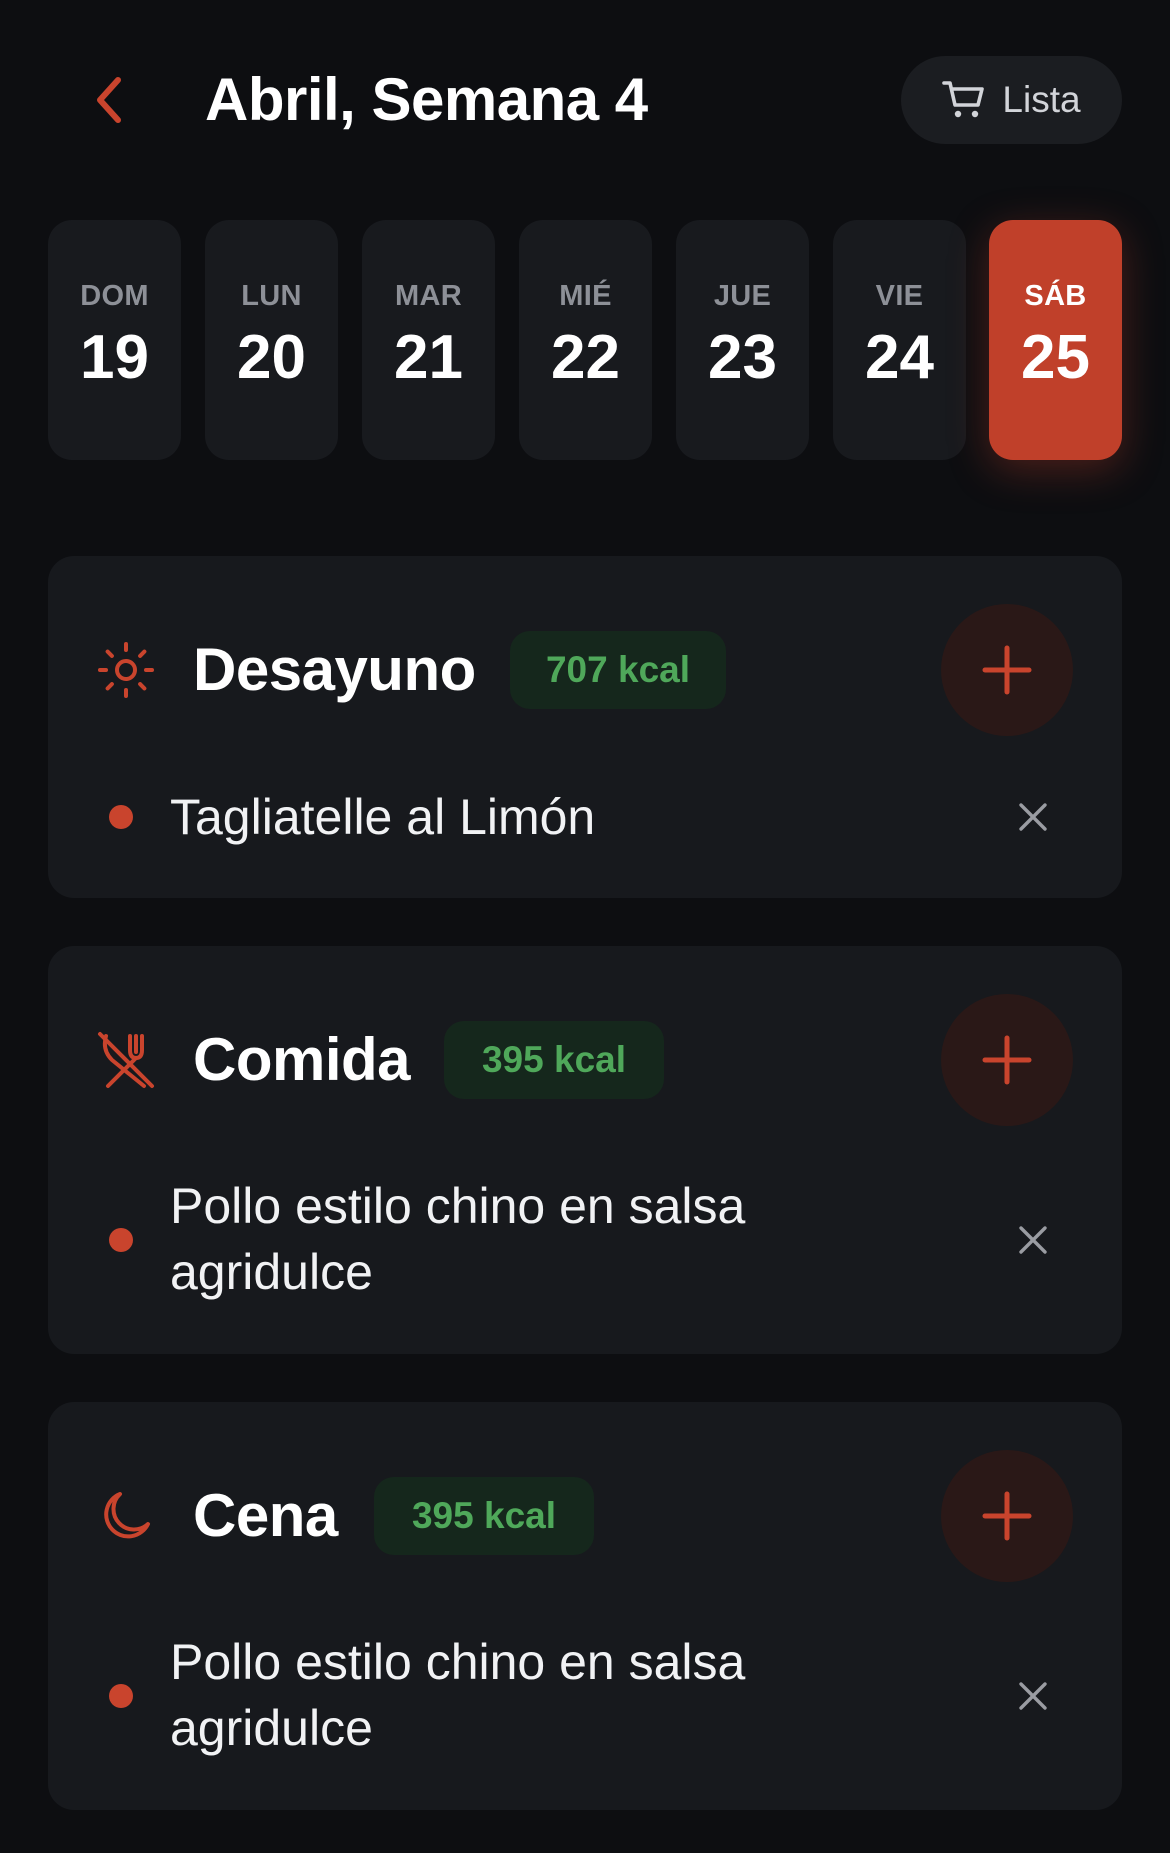  I want to click on day-wed: MIÉ 22, so click(585, 340).